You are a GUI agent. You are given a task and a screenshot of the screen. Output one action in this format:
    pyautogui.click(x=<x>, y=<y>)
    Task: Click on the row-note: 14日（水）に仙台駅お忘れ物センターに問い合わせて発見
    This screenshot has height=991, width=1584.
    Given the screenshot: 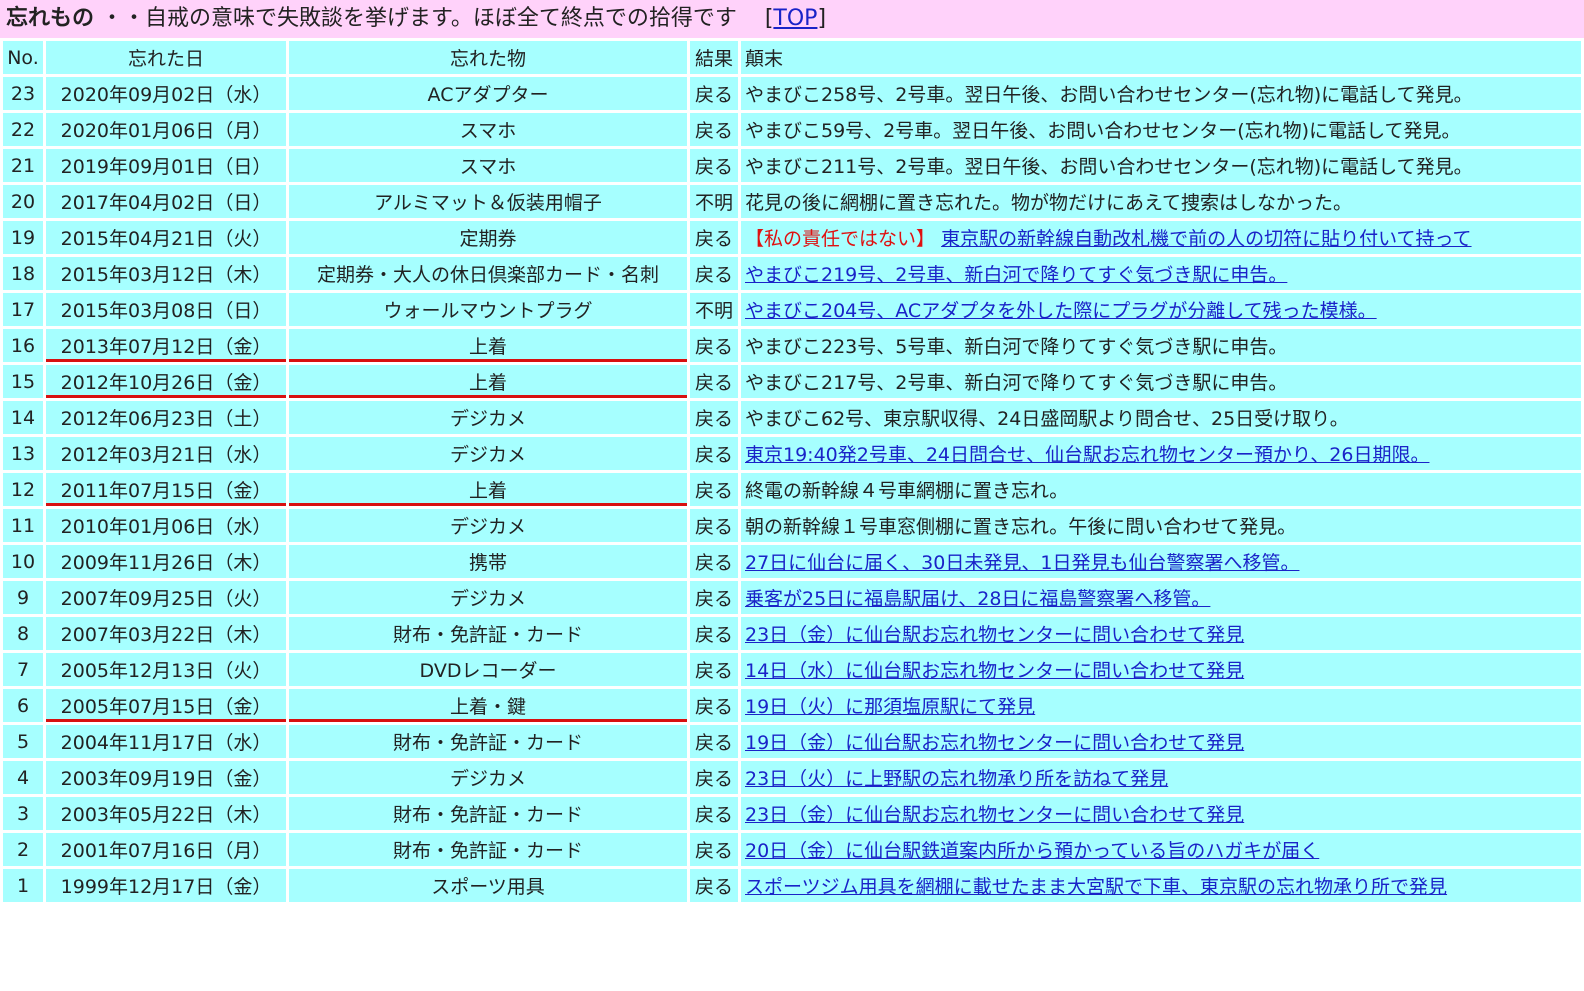 What is the action you would take?
    pyautogui.click(x=1161, y=669)
    